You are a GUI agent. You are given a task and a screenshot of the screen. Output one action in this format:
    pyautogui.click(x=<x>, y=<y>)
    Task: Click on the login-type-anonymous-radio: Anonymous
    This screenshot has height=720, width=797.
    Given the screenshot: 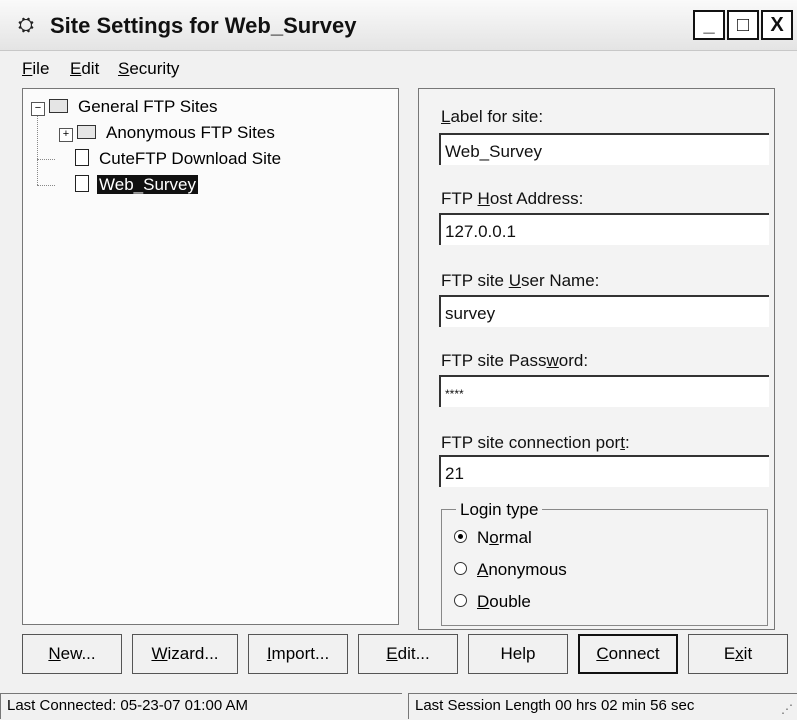 What is the action you would take?
    pyautogui.click(x=510, y=570)
    